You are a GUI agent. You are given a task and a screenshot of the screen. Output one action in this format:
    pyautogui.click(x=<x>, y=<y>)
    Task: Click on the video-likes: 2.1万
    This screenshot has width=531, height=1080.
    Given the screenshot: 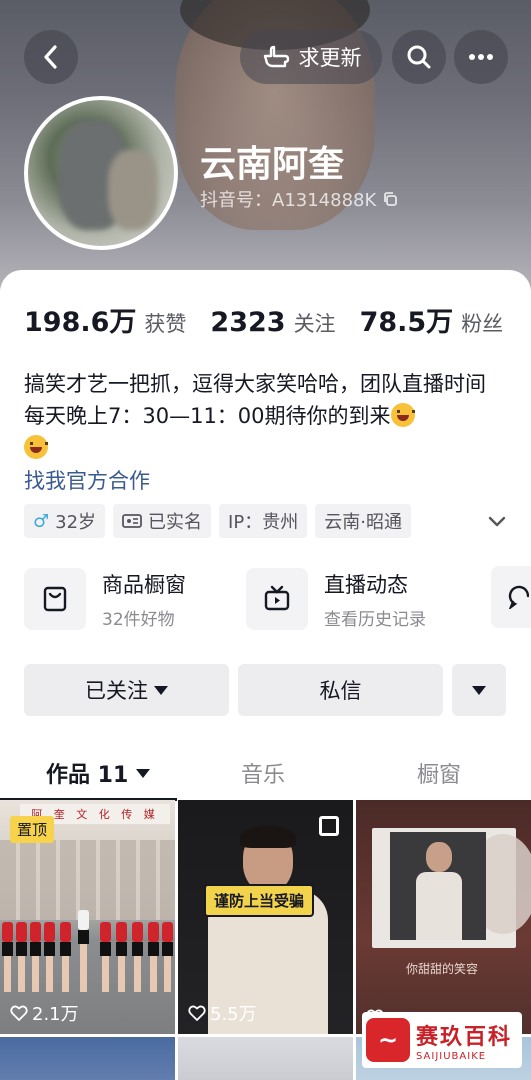 What is the action you would take?
    pyautogui.click(x=44, y=1013)
    